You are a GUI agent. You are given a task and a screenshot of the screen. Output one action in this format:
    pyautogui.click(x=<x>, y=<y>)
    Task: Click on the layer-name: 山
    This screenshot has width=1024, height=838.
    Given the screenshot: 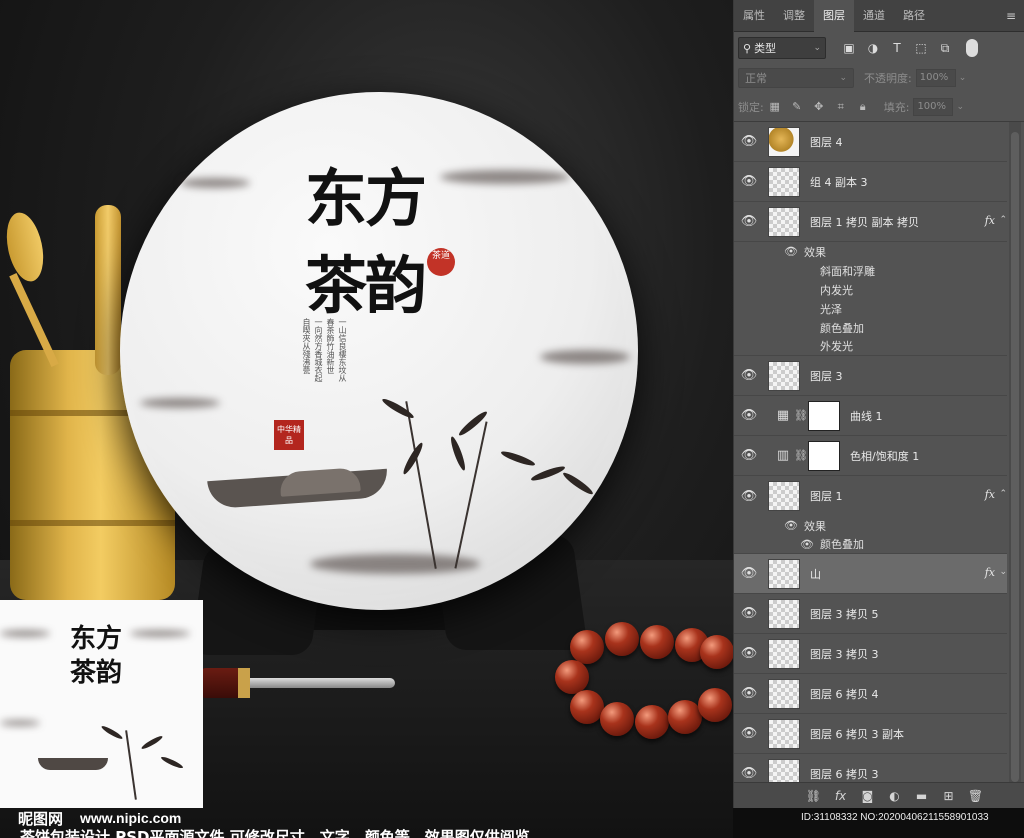 What is the action you would take?
    pyautogui.click(x=815, y=574)
    